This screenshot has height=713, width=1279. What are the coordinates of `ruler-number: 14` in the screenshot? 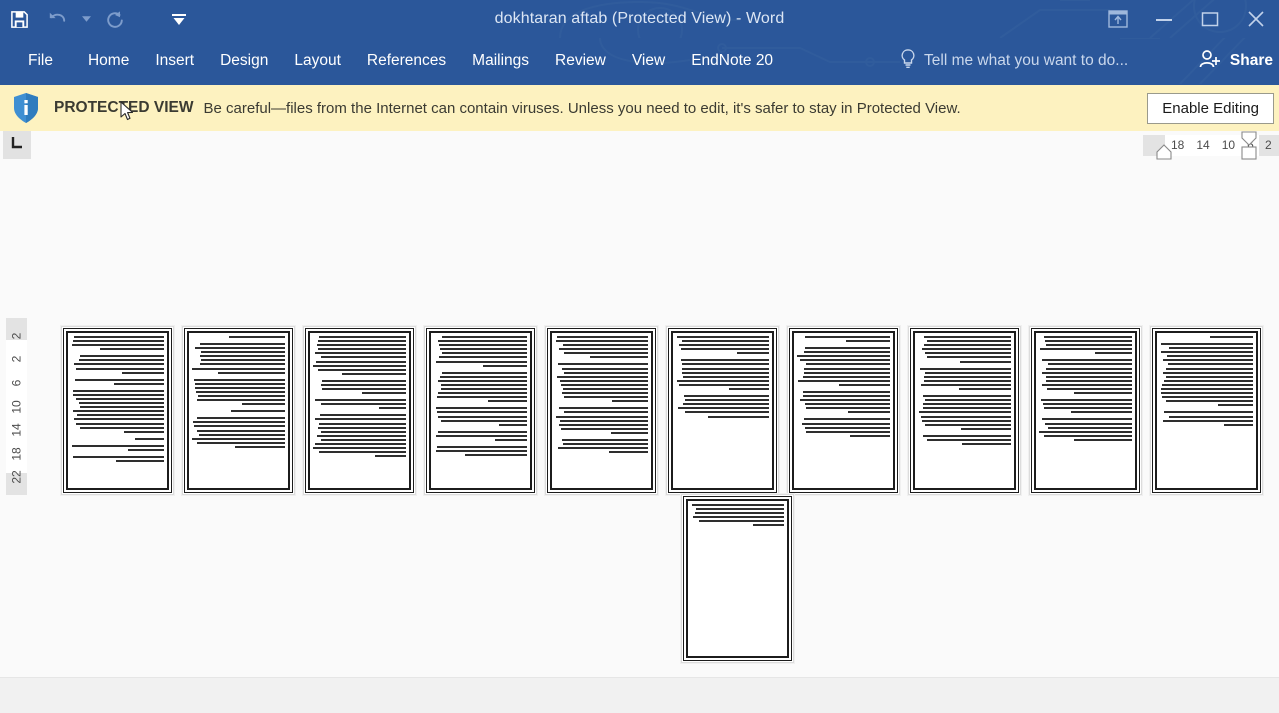 It's located at (1203, 144).